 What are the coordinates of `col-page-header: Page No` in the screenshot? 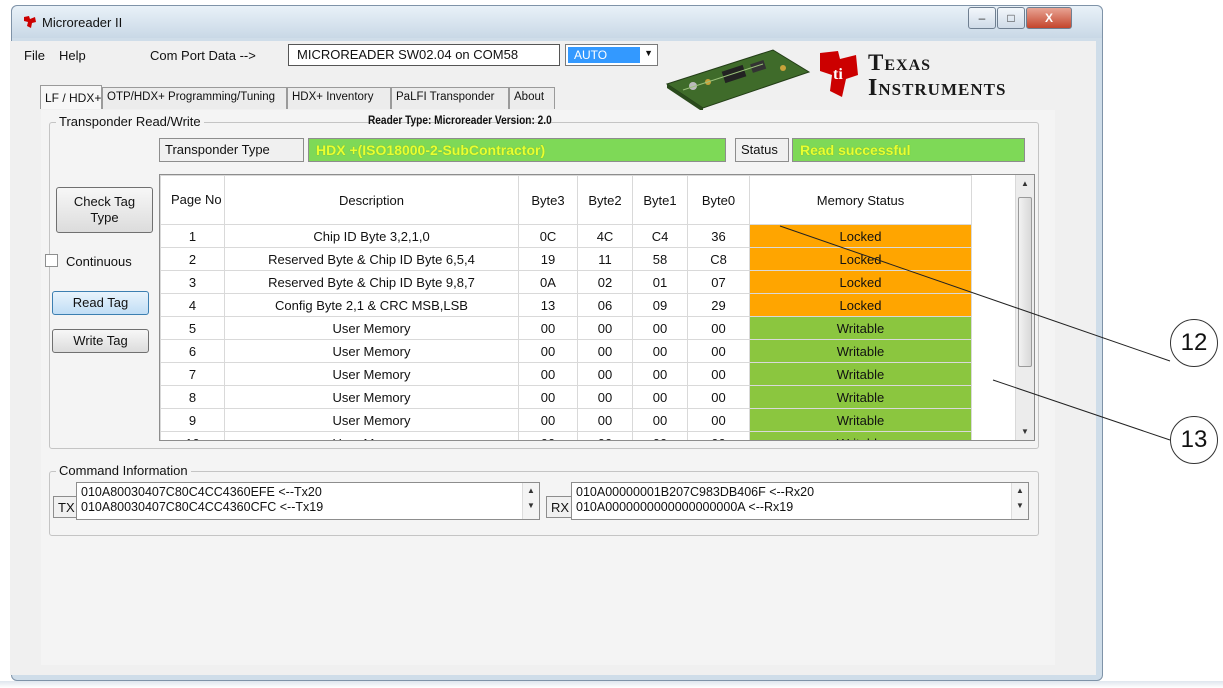 It's located at (192, 200).